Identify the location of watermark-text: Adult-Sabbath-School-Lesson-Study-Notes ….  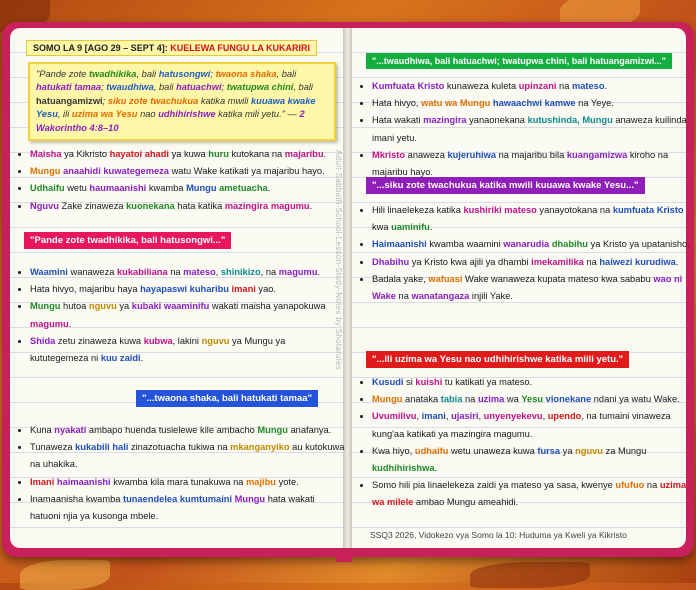
(338, 260).